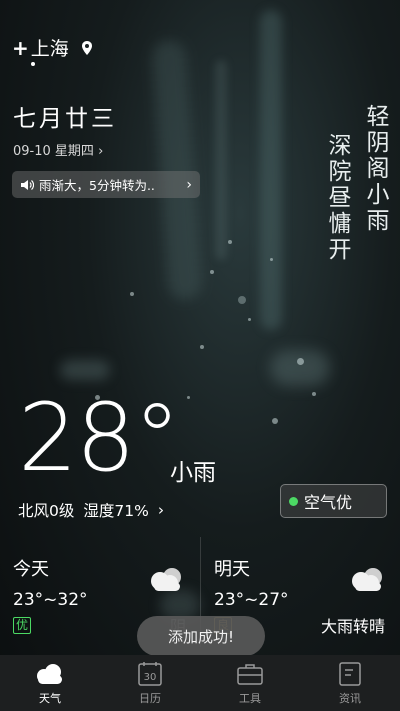  I want to click on nav-tab-news: 资讯, so click(350, 683).